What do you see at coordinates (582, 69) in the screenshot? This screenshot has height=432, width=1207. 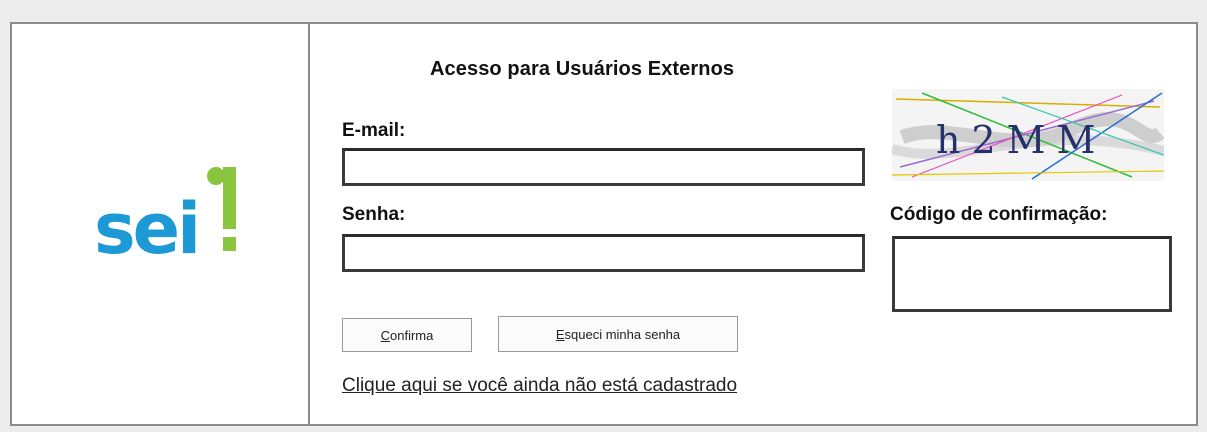 I see `form-title: Acesso para Usuários Externos` at bounding box center [582, 69].